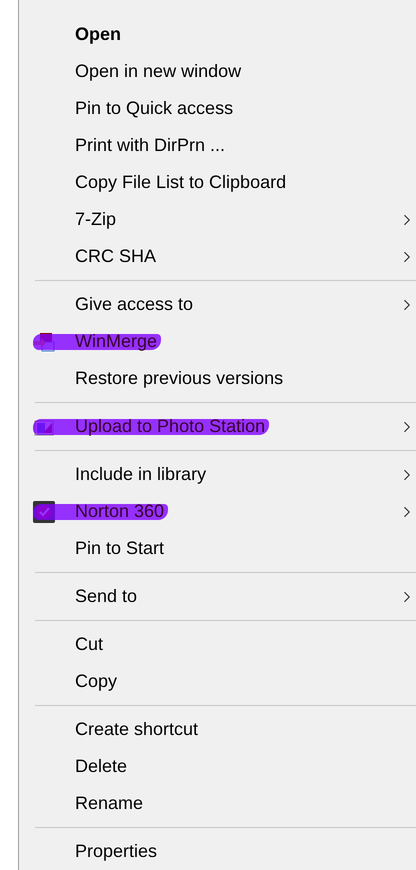 The height and width of the screenshot is (870, 416). Describe the element at coordinates (101, 766) in the screenshot. I see `menu-item-label: Delete` at that location.